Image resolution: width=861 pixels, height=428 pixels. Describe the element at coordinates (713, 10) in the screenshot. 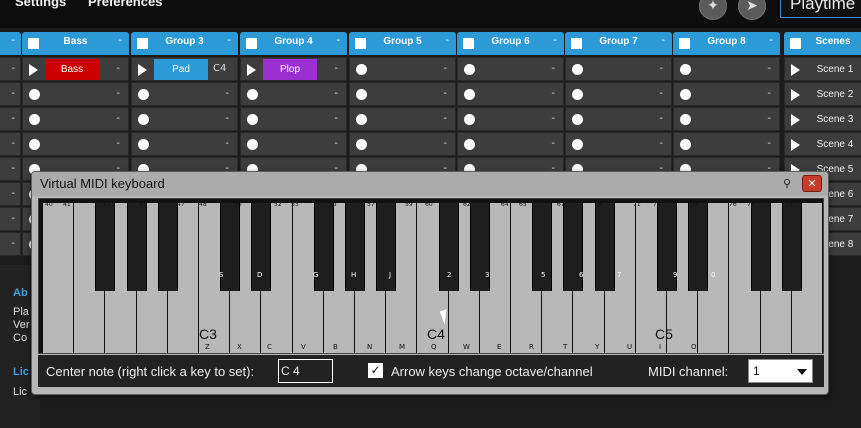

I see `wrench-icon: ✦` at that location.